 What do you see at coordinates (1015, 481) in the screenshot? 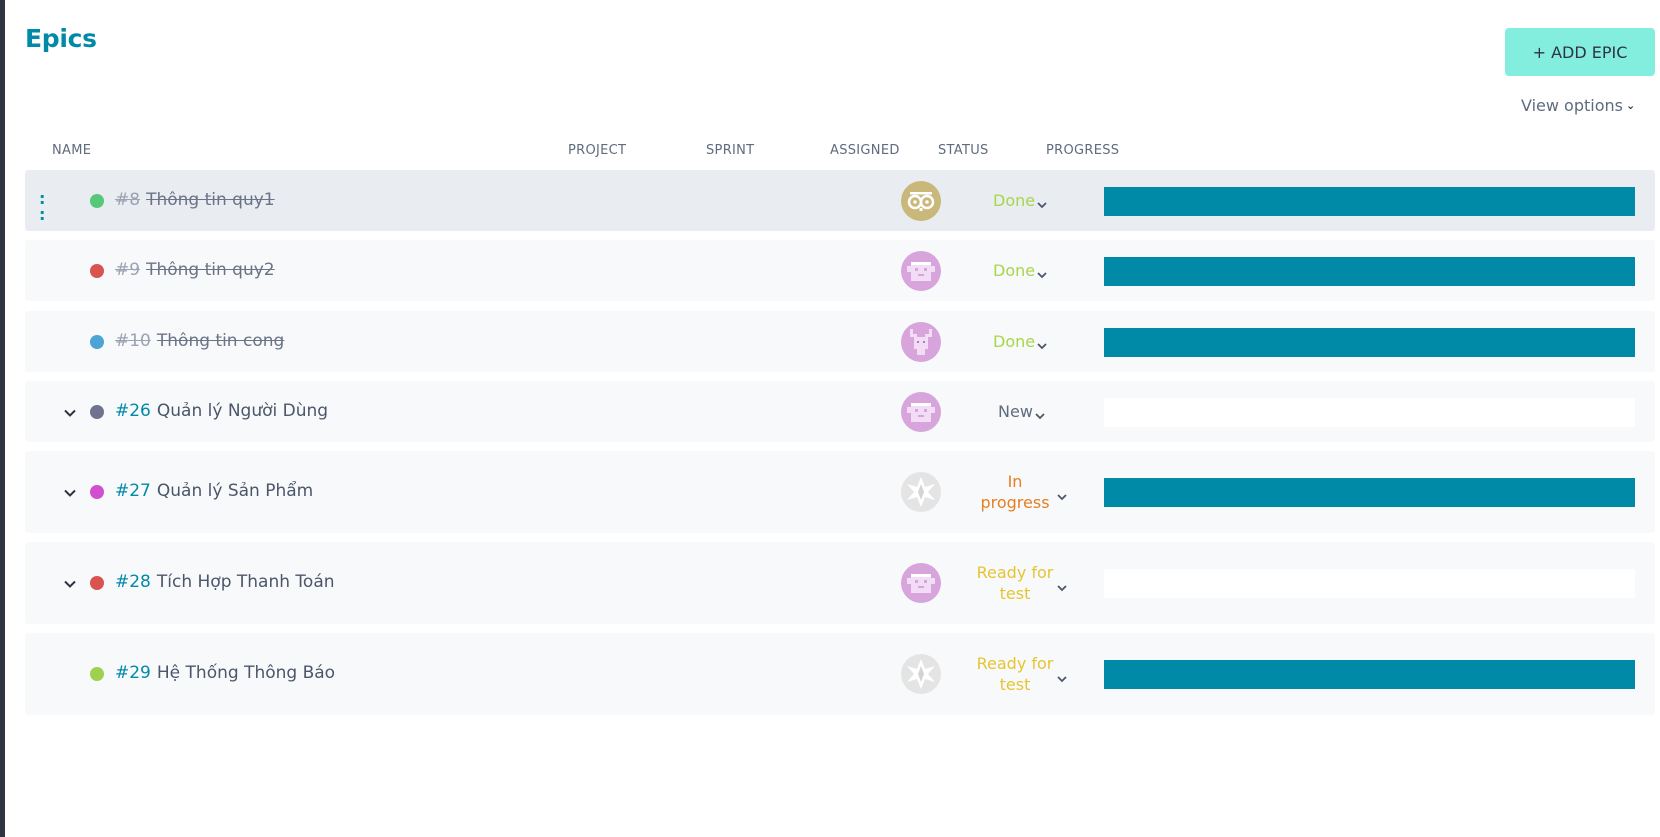
I see `status-label-line: In` at bounding box center [1015, 481].